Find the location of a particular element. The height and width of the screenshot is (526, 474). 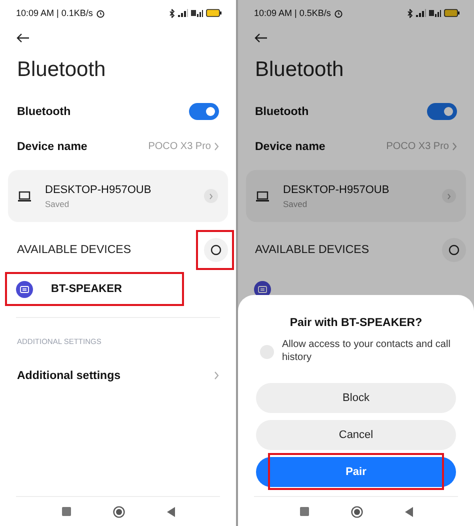

dialog-title: Pair with BT-SPEAKER? is located at coordinates (356, 323).